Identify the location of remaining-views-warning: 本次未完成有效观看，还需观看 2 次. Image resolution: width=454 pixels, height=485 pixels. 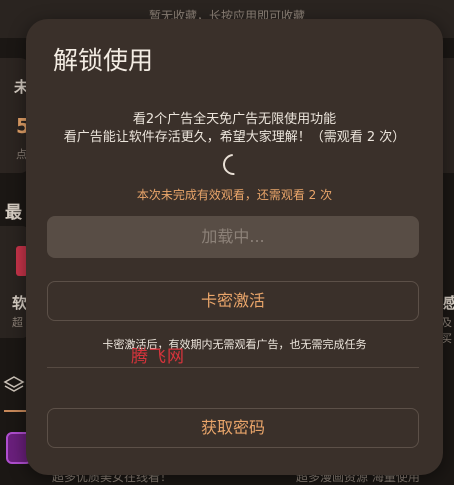
(234, 195).